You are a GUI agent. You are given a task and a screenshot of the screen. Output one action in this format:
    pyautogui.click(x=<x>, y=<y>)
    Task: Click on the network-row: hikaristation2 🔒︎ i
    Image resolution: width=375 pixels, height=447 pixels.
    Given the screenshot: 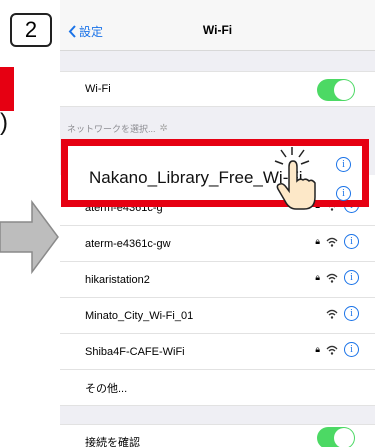 What is the action you would take?
    pyautogui.click(x=217, y=280)
    